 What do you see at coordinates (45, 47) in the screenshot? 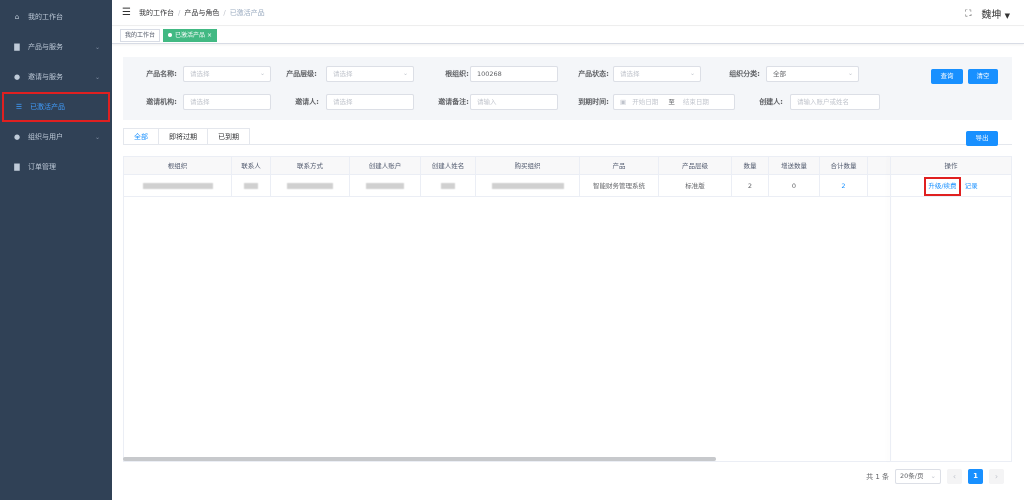
I see `sidebar-item-label: 产品与服务` at bounding box center [45, 47].